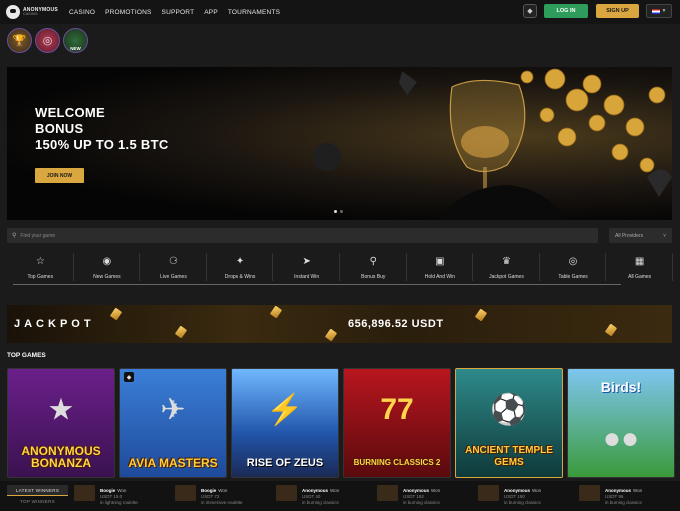  I want to click on nav-tournaments: TOURNAMENTS, so click(254, 12).